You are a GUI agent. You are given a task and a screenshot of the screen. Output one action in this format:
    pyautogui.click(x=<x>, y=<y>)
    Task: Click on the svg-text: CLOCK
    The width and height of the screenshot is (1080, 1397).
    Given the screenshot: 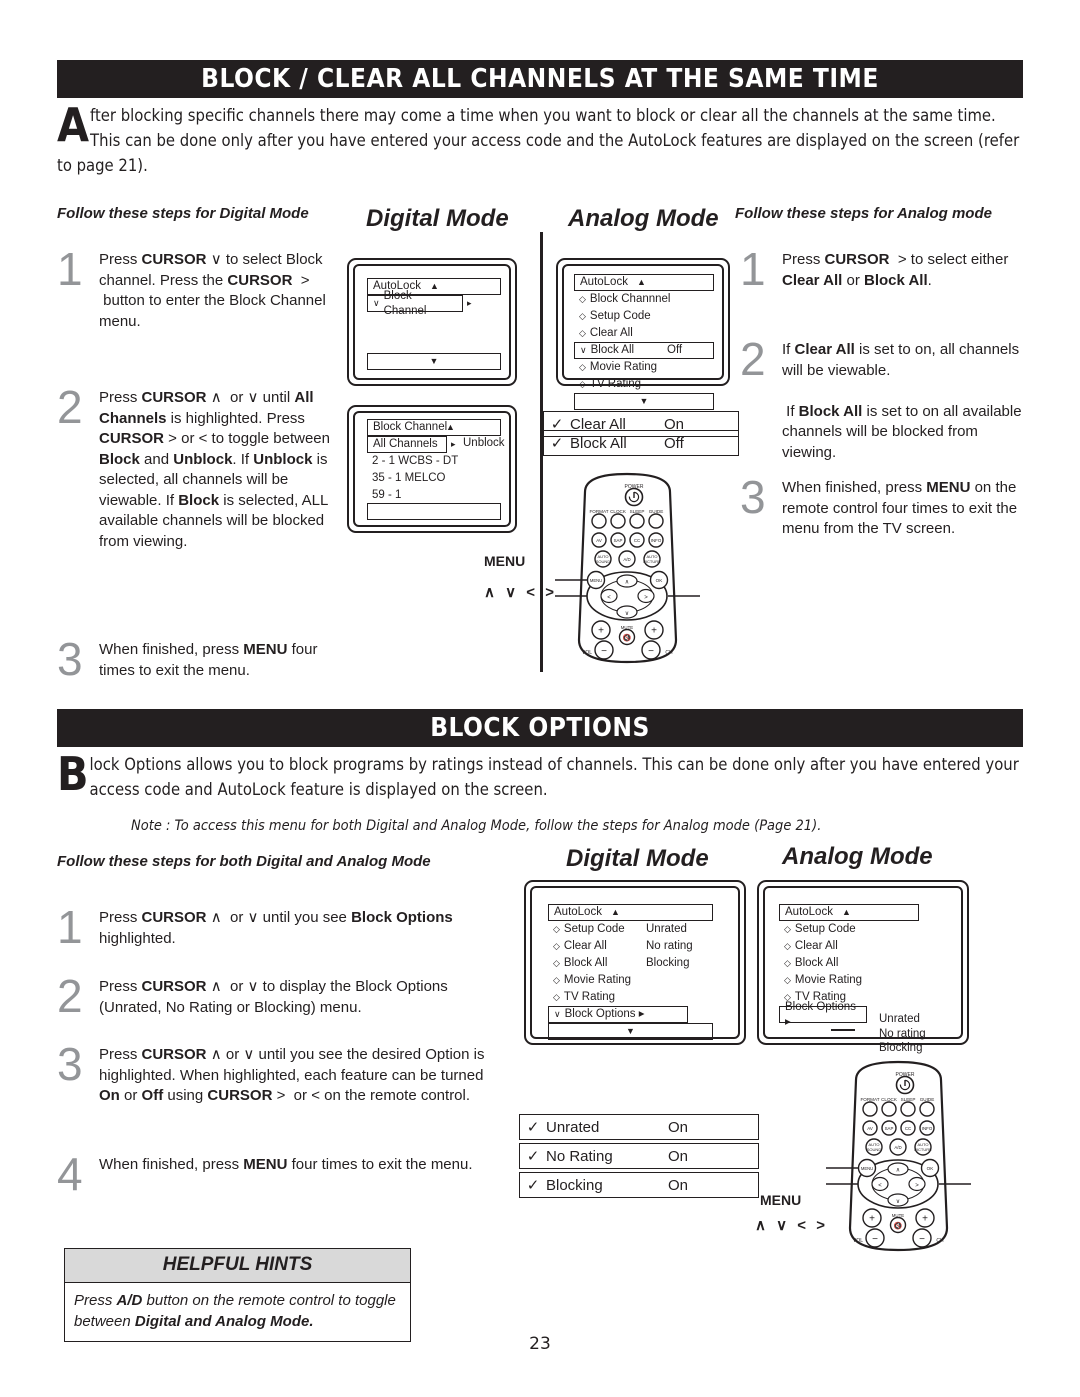 What is the action you would take?
    pyautogui.click(x=889, y=1099)
    